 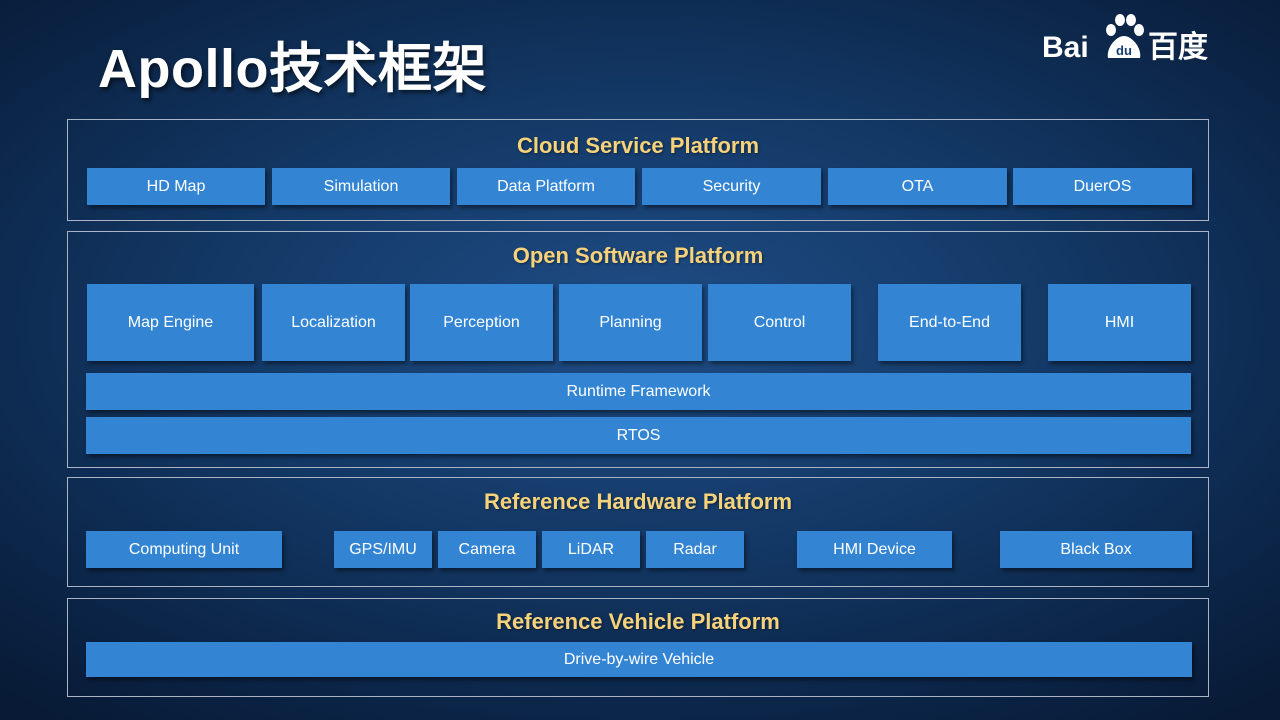 What do you see at coordinates (1096, 549) in the screenshot?
I see `hardware-item-black-box: Black Box` at bounding box center [1096, 549].